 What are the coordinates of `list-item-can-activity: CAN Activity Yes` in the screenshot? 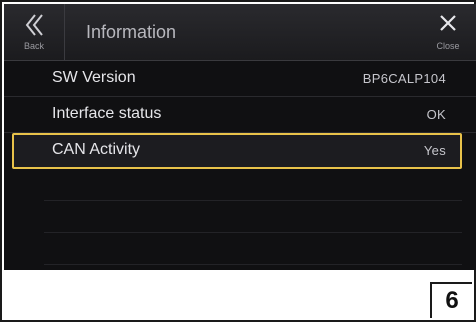 It's located at (237, 151).